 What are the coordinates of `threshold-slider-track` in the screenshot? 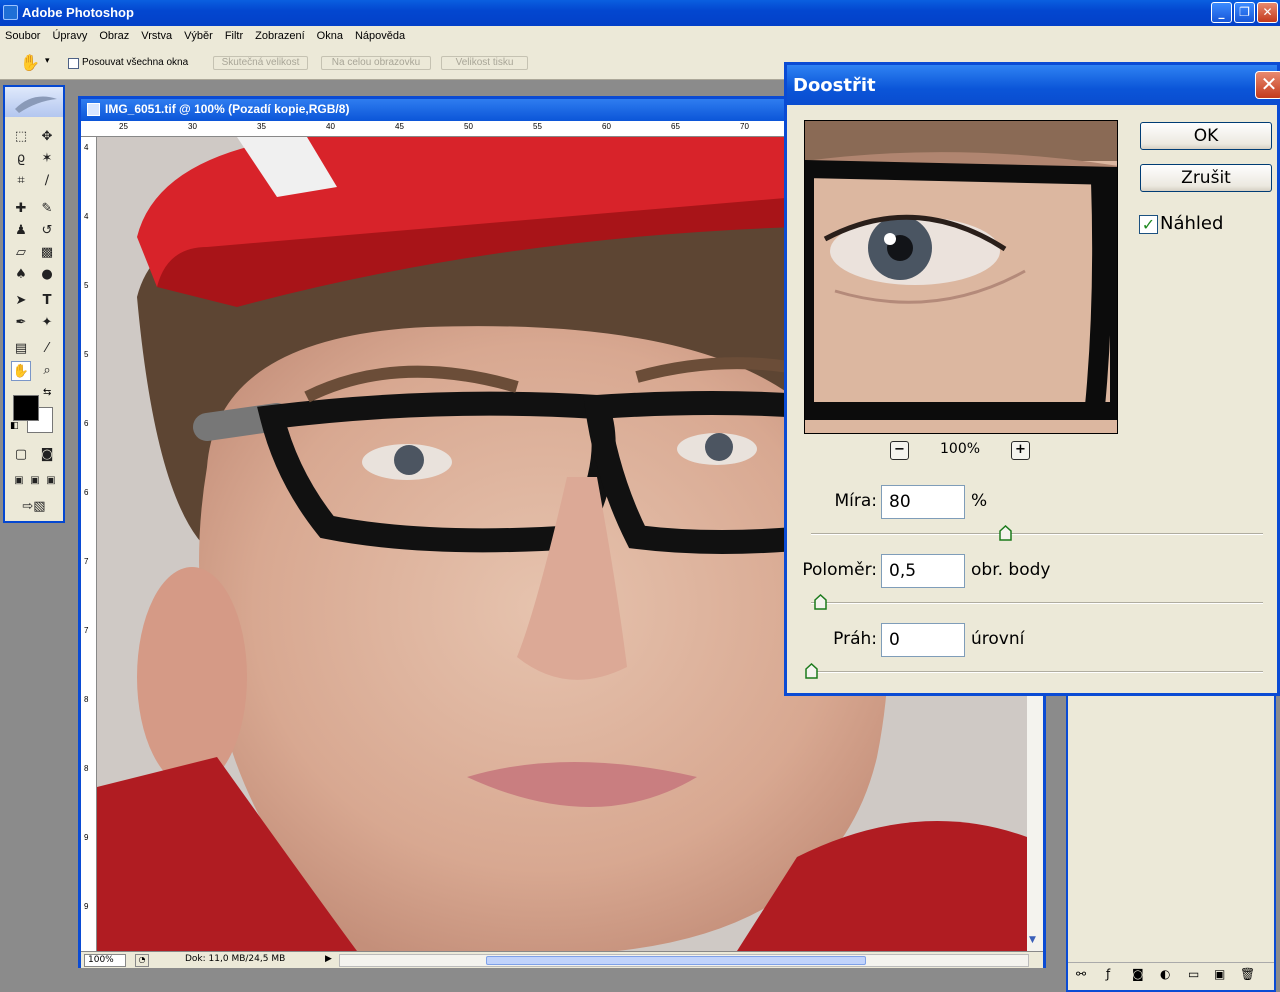 It's located at (1037, 672).